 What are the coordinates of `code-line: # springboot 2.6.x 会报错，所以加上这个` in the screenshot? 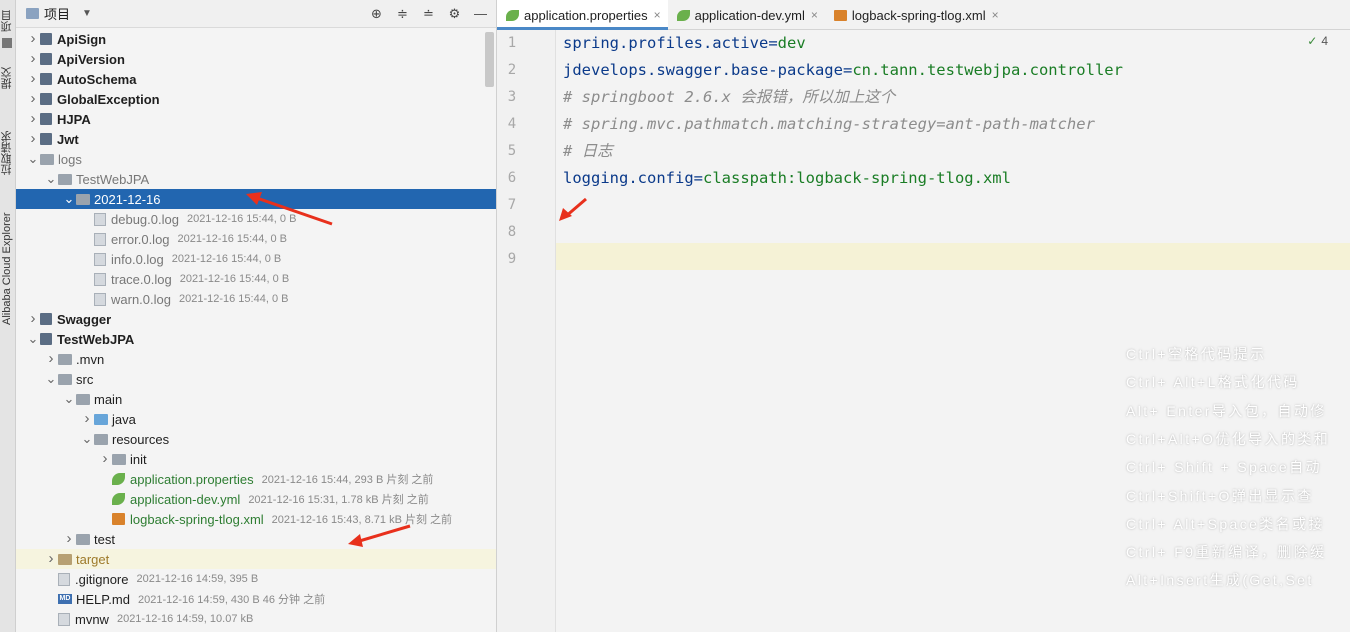 It's located at (729, 97).